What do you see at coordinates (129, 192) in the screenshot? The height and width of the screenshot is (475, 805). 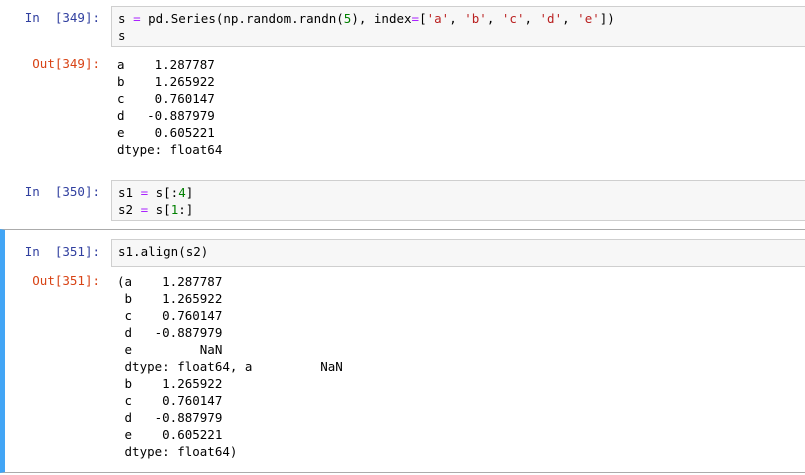 I see `code-token: s1` at bounding box center [129, 192].